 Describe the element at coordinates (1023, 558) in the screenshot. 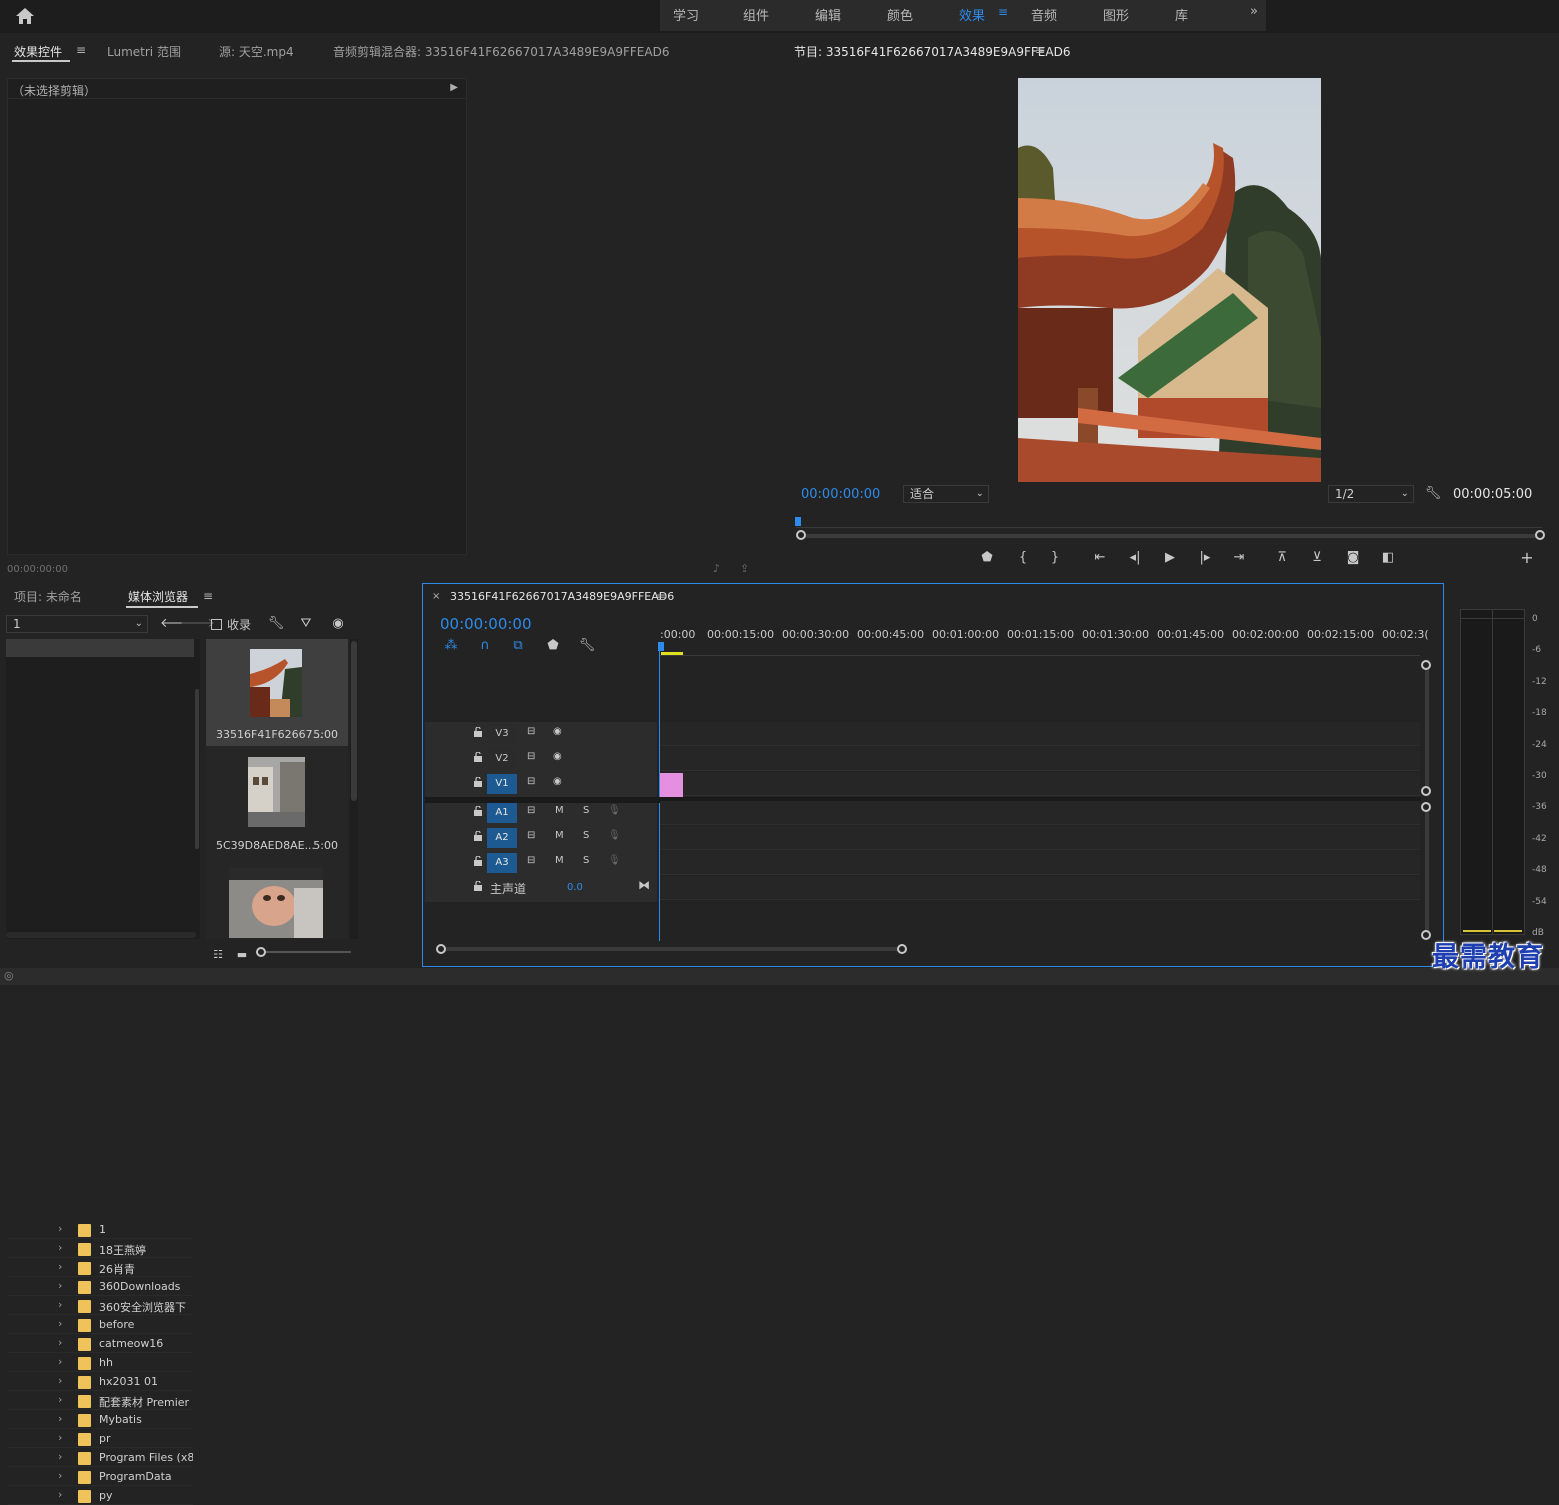

I see `mark-in-icon: {` at that location.